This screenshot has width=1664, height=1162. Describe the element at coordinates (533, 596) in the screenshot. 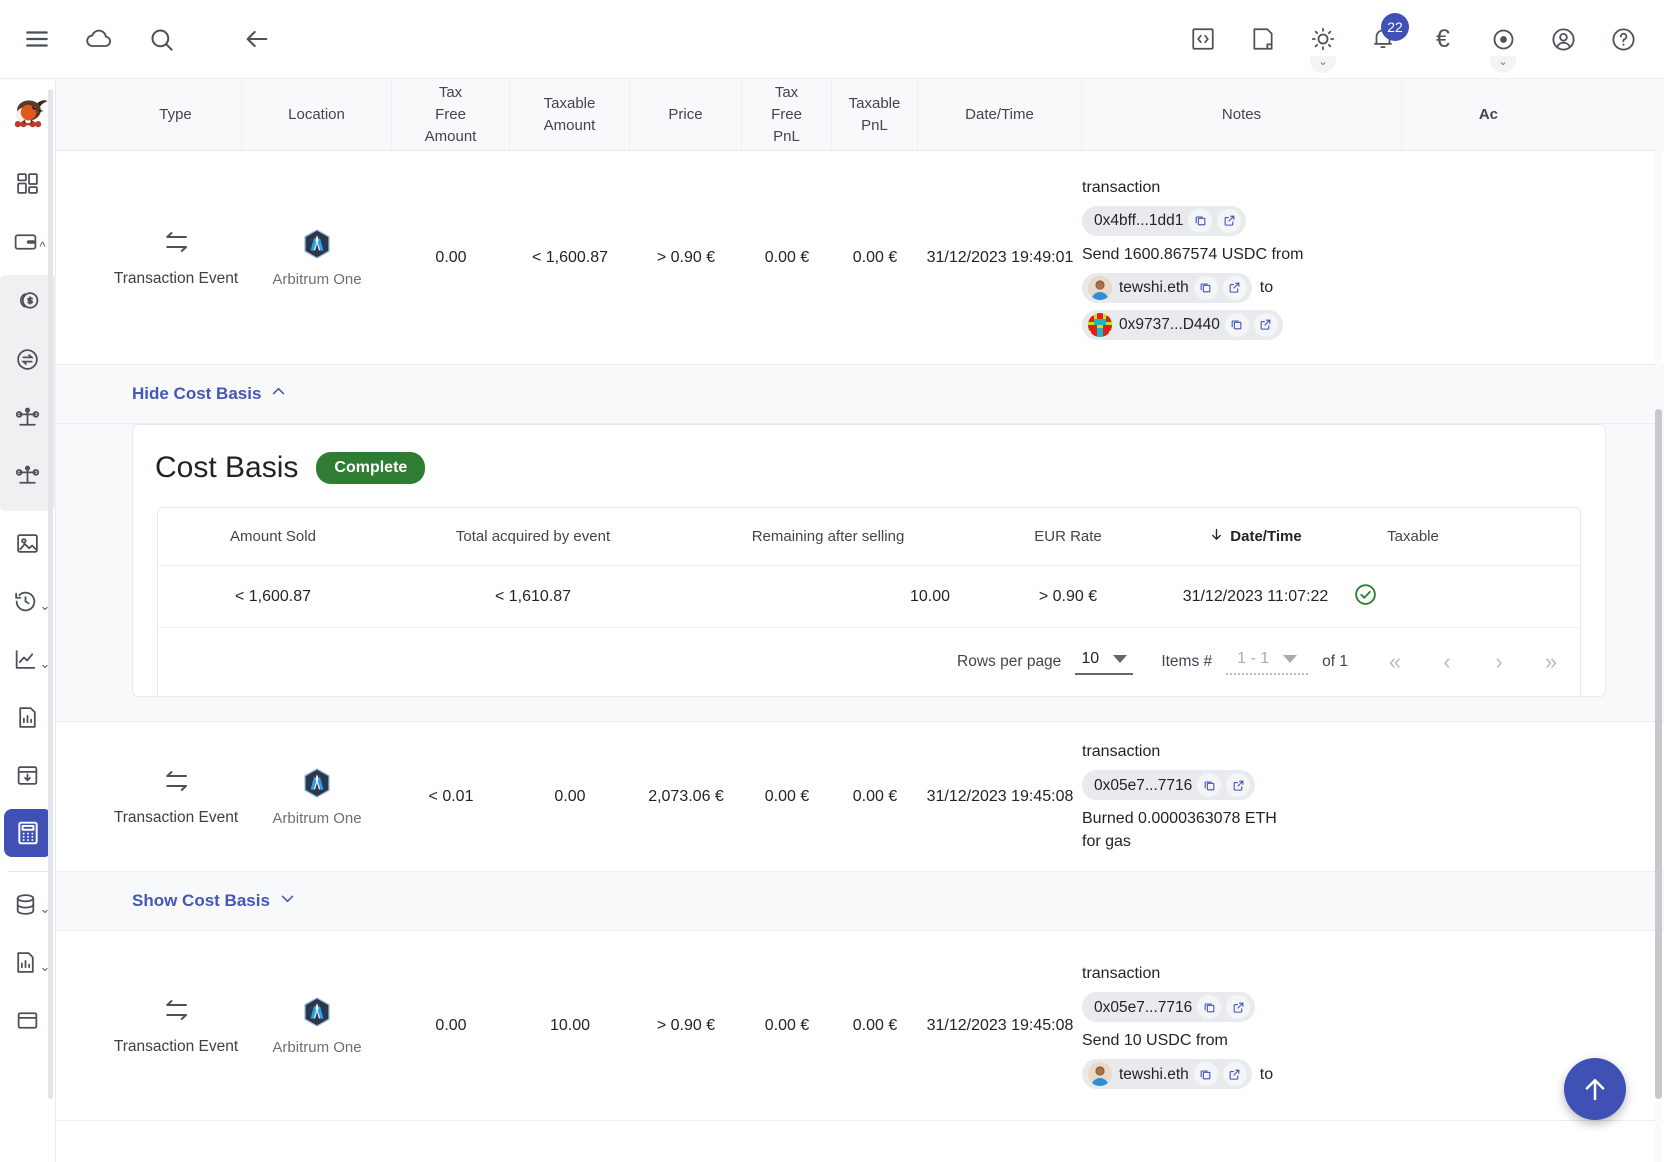

I see `cb-cell-total-acquired: < 1,610.87` at that location.